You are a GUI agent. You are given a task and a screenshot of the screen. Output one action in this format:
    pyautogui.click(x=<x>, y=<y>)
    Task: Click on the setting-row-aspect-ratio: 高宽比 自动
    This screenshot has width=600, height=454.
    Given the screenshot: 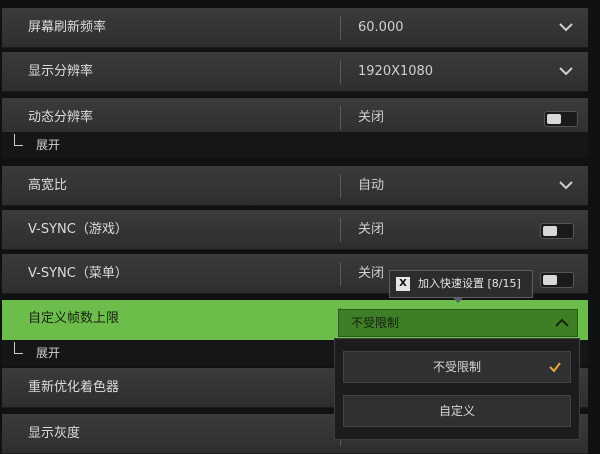 What is the action you would take?
    pyautogui.click(x=295, y=186)
    